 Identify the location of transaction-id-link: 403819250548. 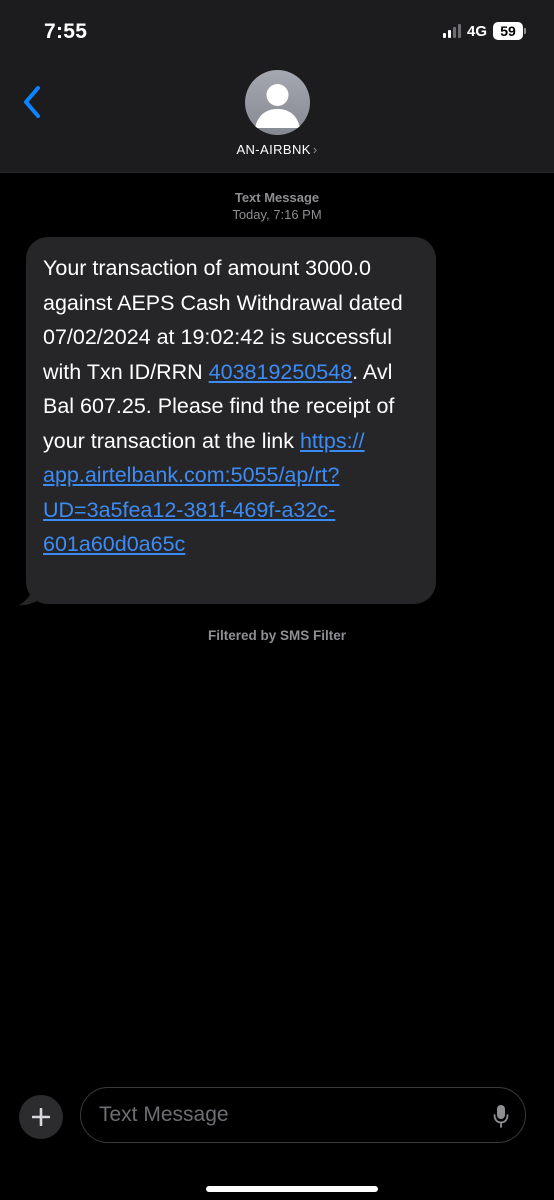
(281, 372).